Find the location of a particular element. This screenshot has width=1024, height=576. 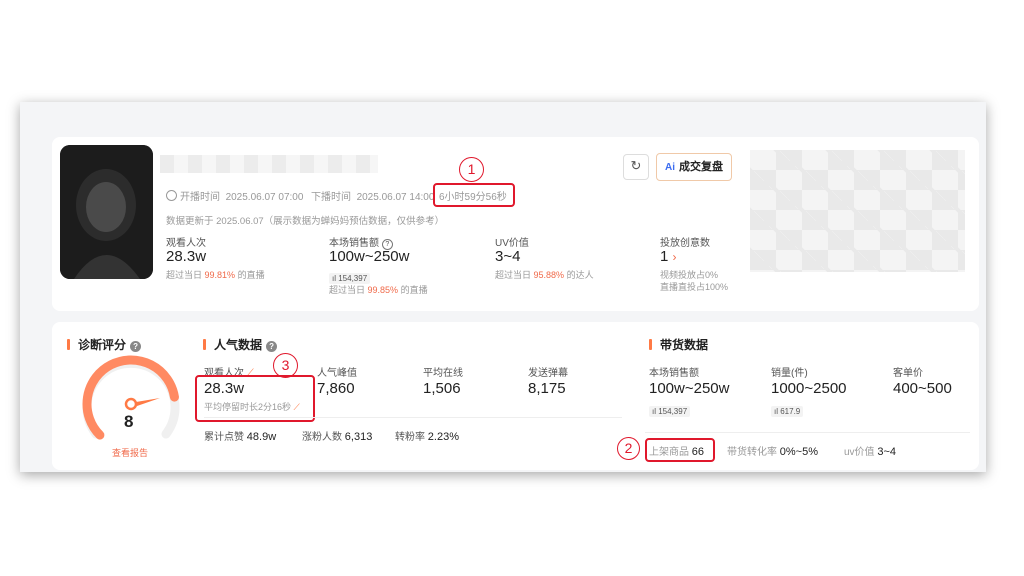

goods-price-value: 400~500 is located at coordinates (922, 388).